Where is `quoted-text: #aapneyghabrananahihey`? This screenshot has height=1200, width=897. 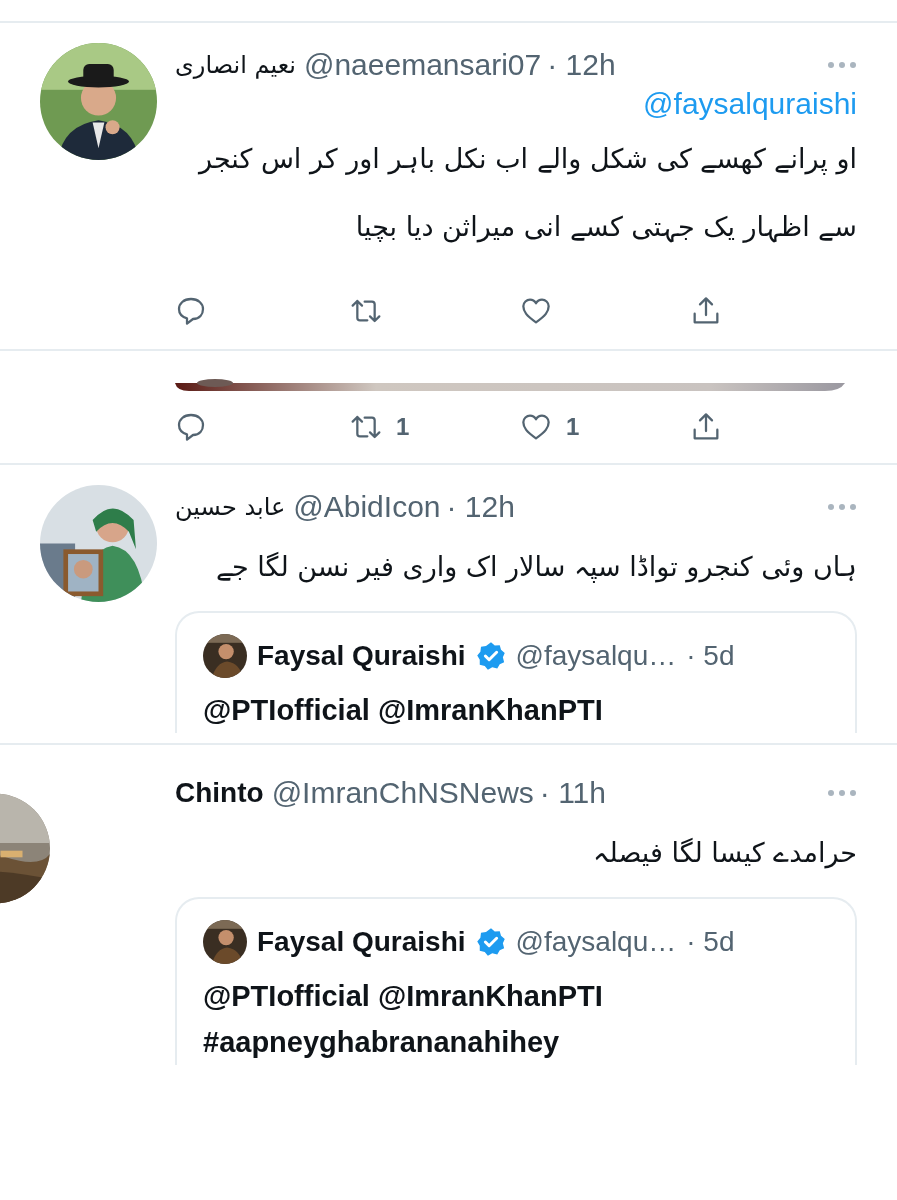
quoted-text: #aapneyghabrananahihey is located at coordinates (382, 1042).